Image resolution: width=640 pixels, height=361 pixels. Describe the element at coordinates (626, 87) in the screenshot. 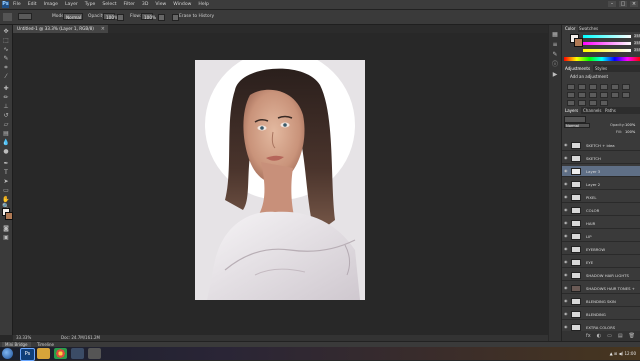

I see `hue-saturation-icon` at that location.